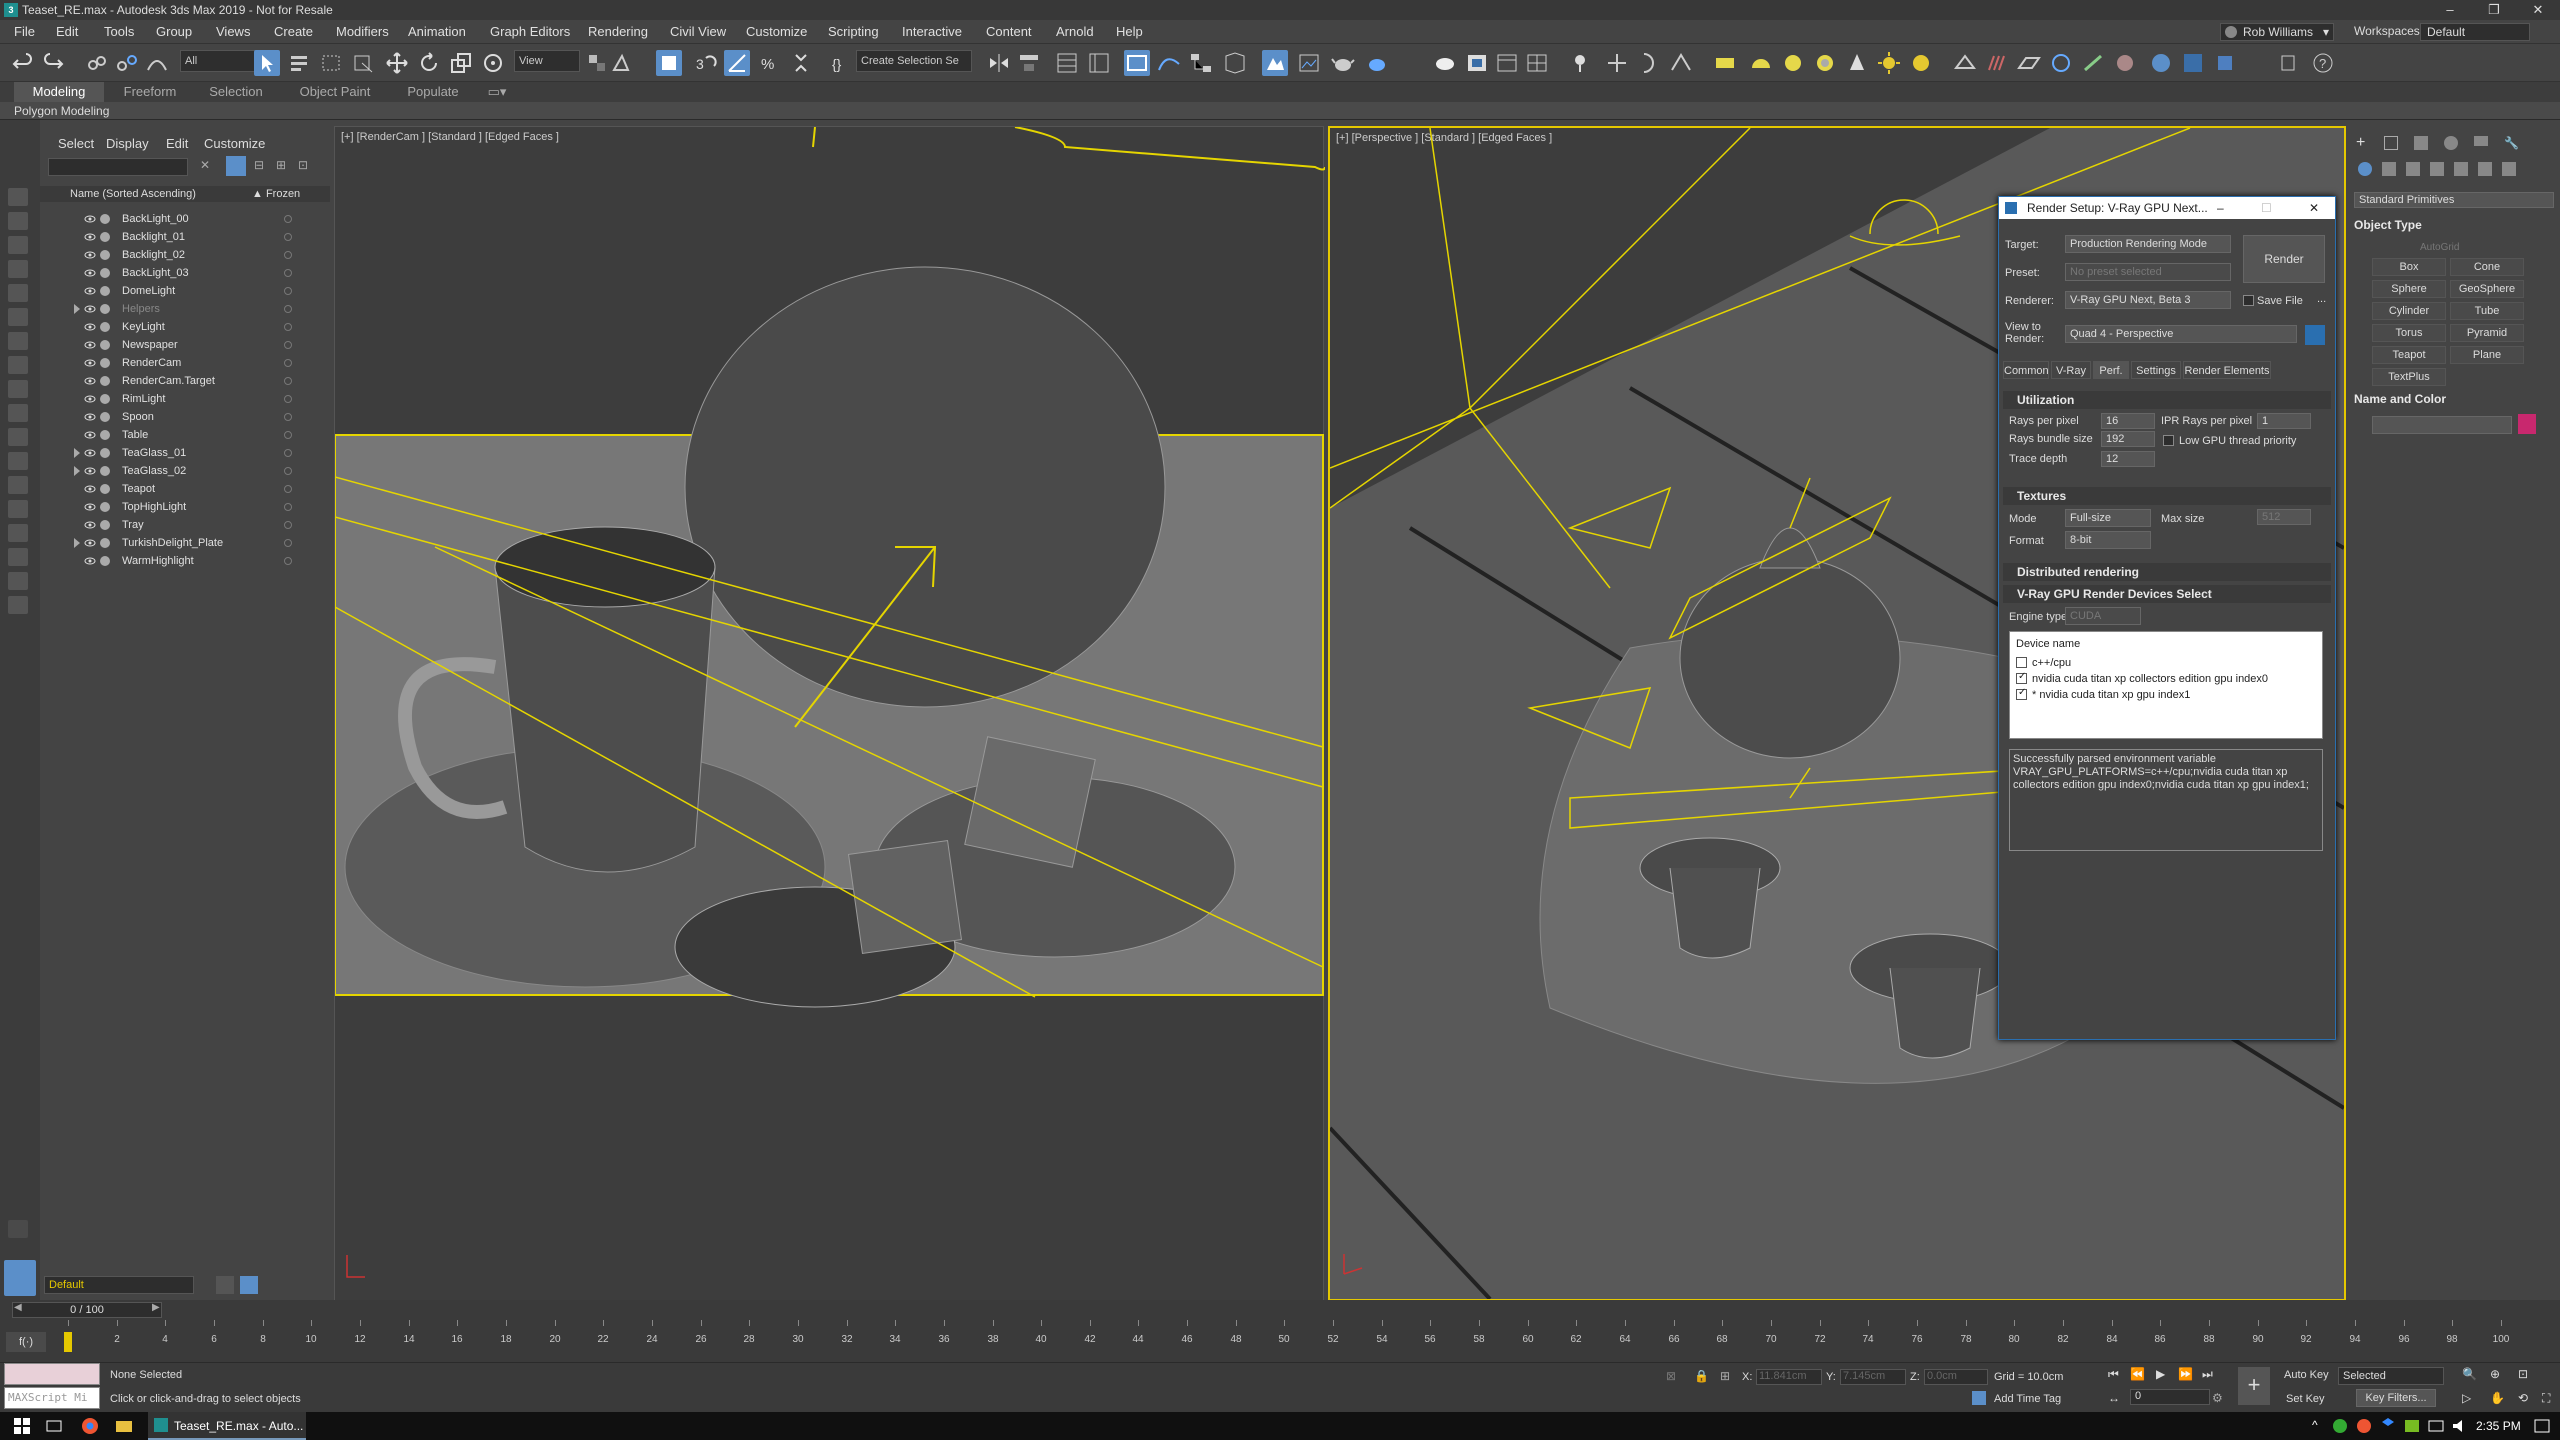 The height and width of the screenshot is (1440, 2560). Describe the element at coordinates (801, 63) in the screenshot. I see `spinner-snap-icon` at that location.